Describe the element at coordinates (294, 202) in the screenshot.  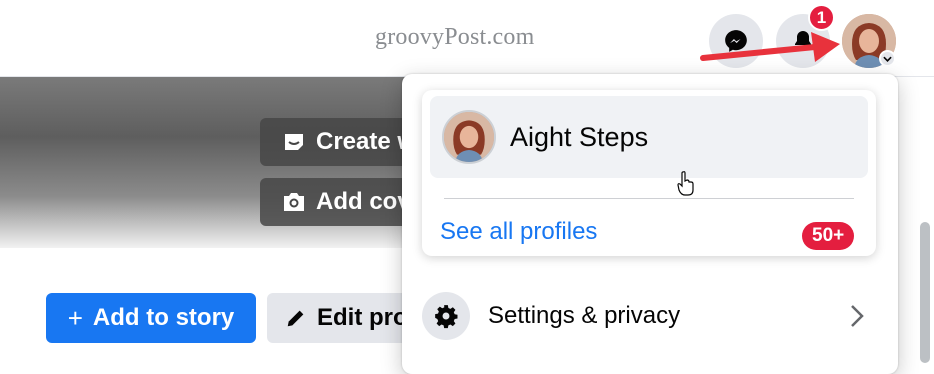
I see `camera-icon` at that location.